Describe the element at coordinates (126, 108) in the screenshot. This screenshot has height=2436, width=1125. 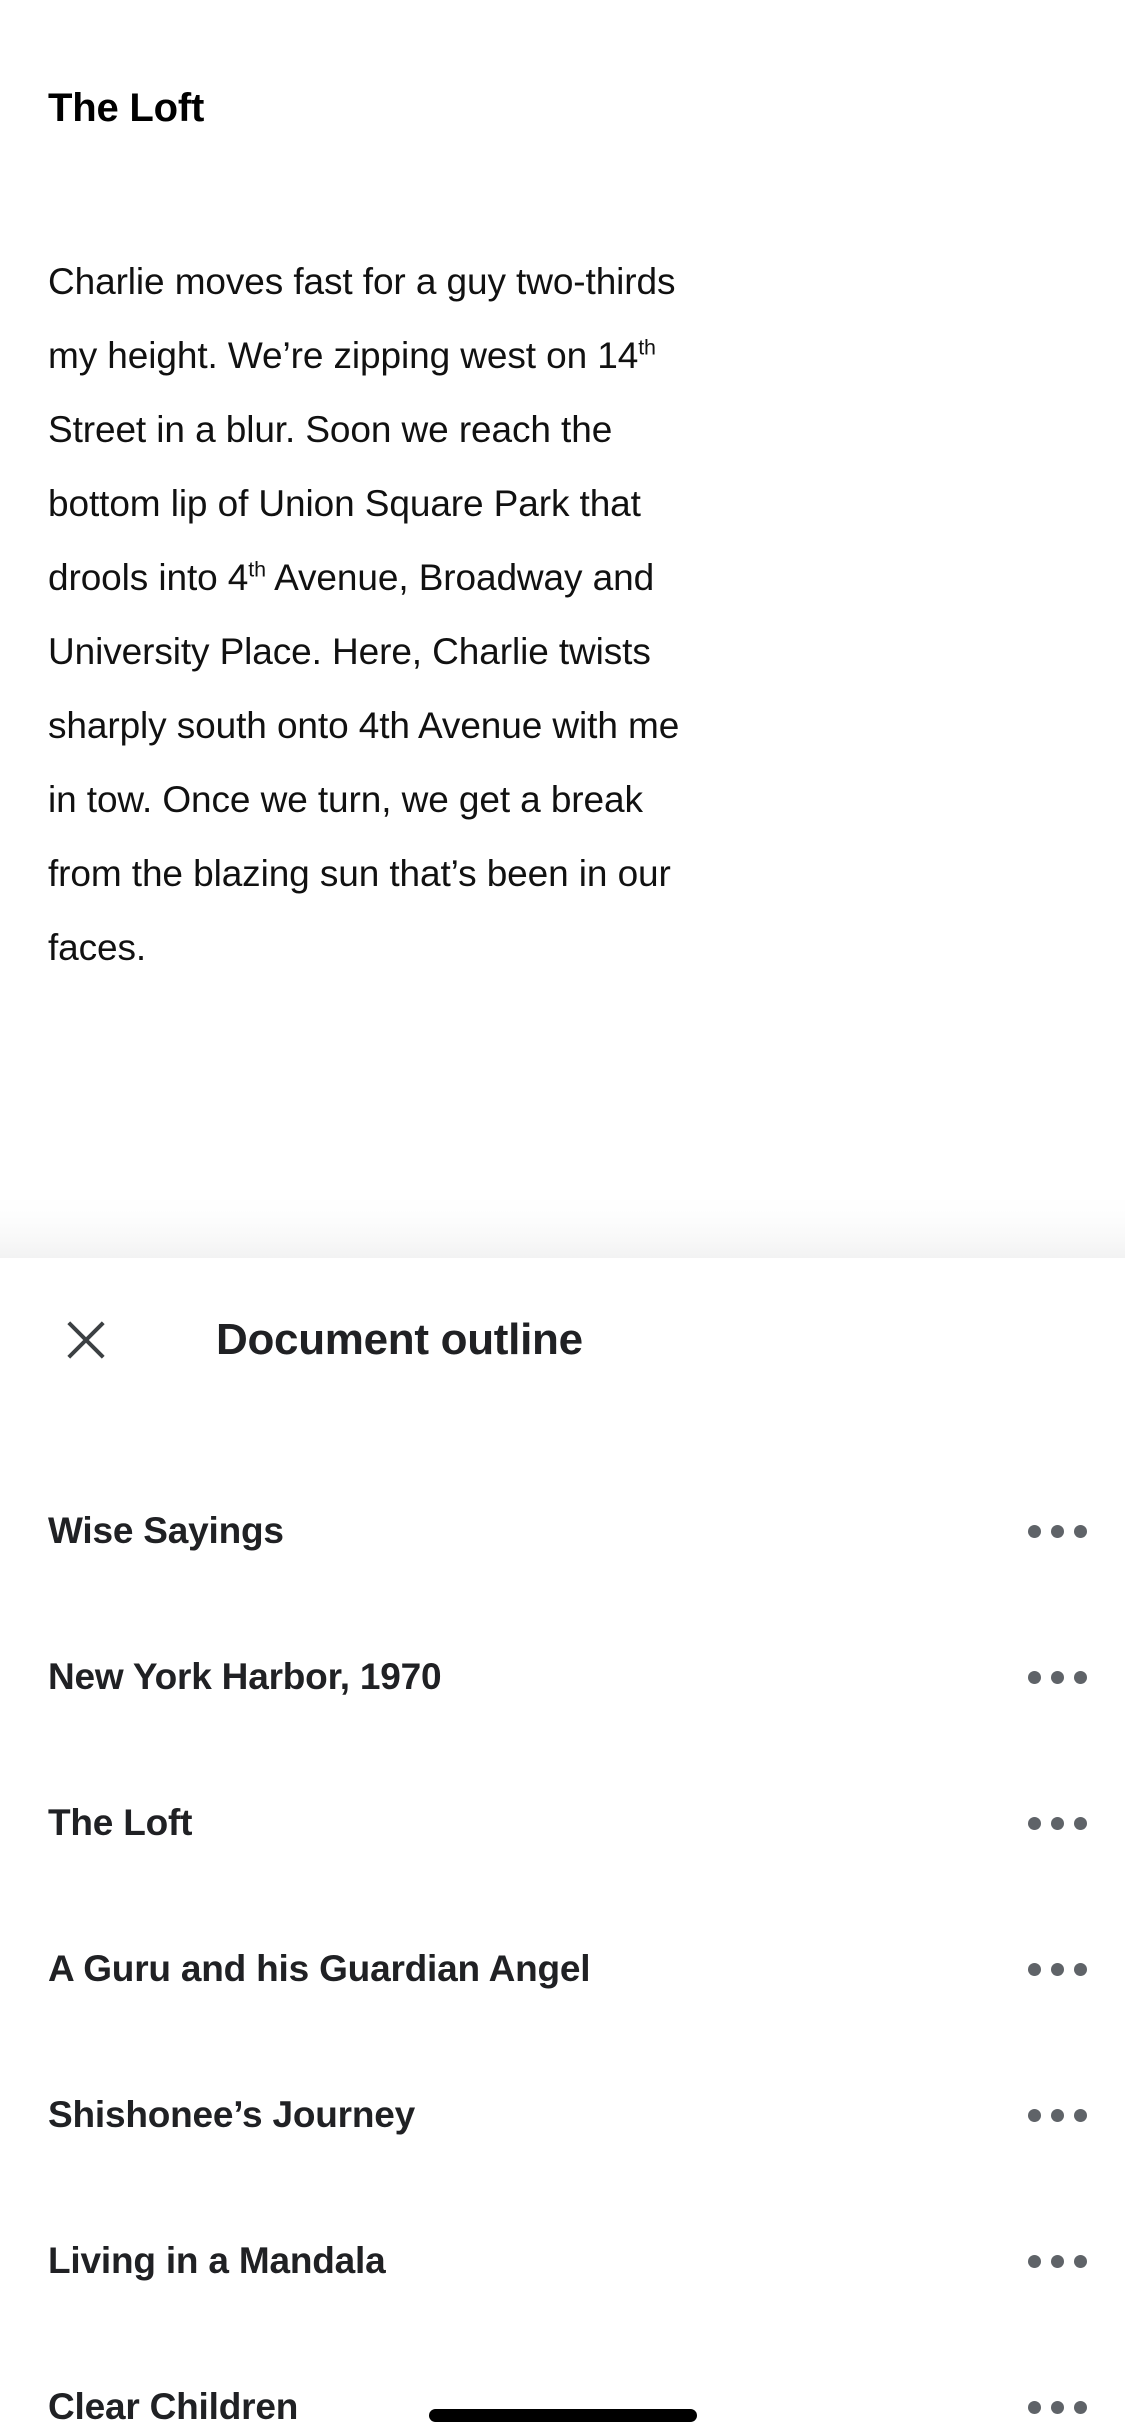
I see `document-section-heading: The Loft` at that location.